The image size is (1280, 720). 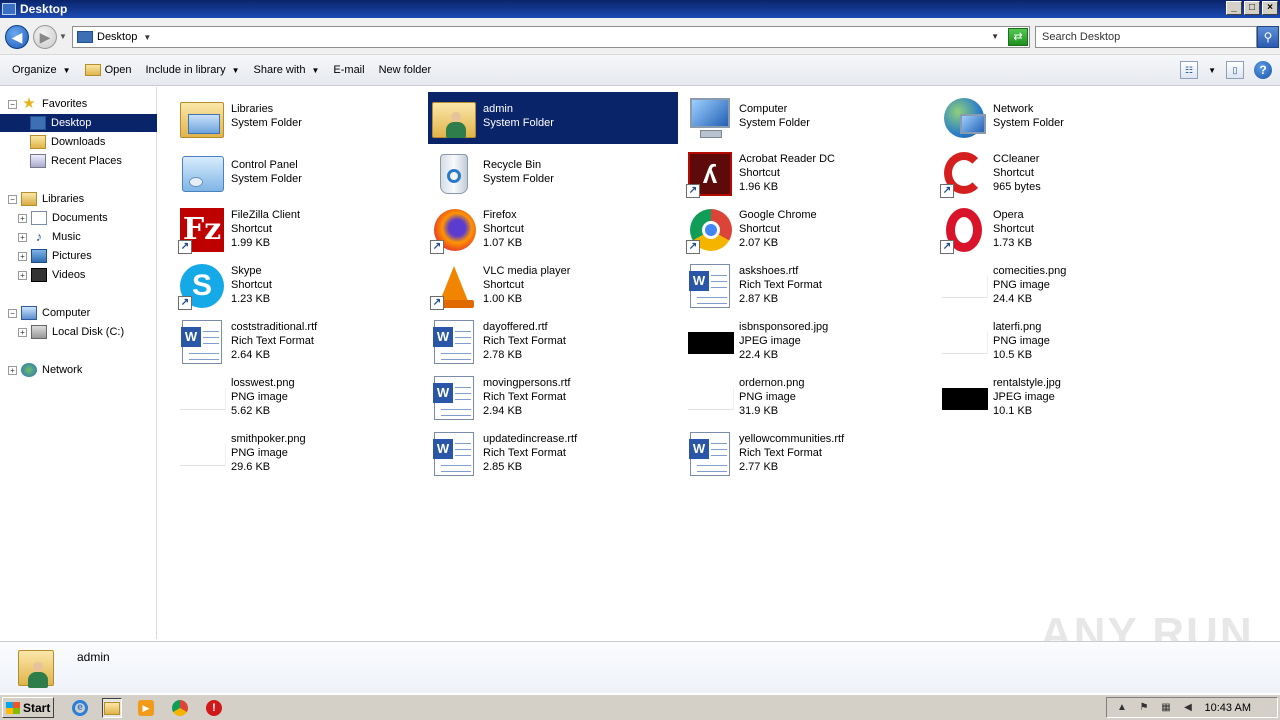 What do you see at coordinates (63, 218) in the screenshot?
I see `nav-documents: + Documents` at bounding box center [63, 218].